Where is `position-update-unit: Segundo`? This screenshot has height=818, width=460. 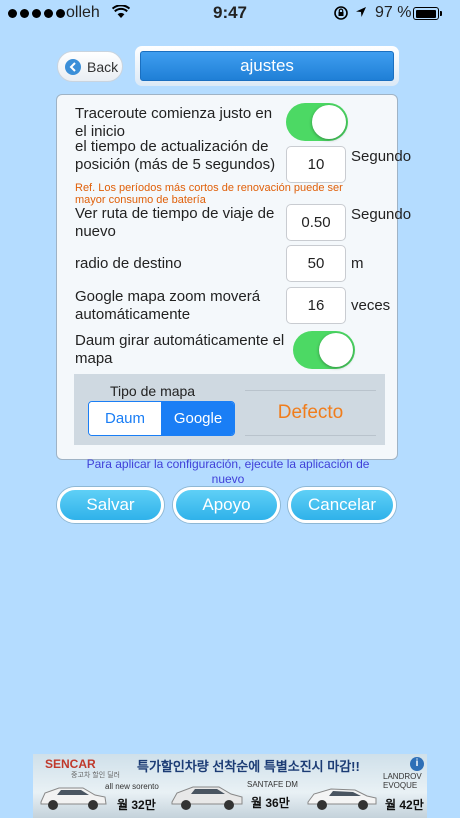 position-update-unit: Segundo is located at coordinates (381, 156).